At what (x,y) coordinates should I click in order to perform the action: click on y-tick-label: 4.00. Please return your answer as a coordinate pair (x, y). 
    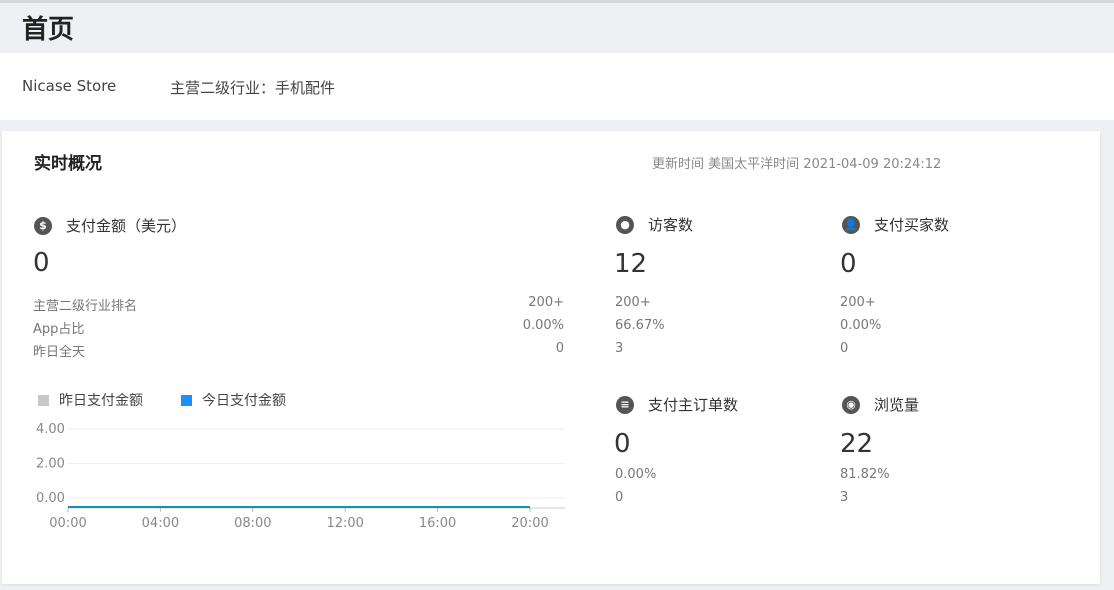
    Looking at the image, I should click on (50, 429).